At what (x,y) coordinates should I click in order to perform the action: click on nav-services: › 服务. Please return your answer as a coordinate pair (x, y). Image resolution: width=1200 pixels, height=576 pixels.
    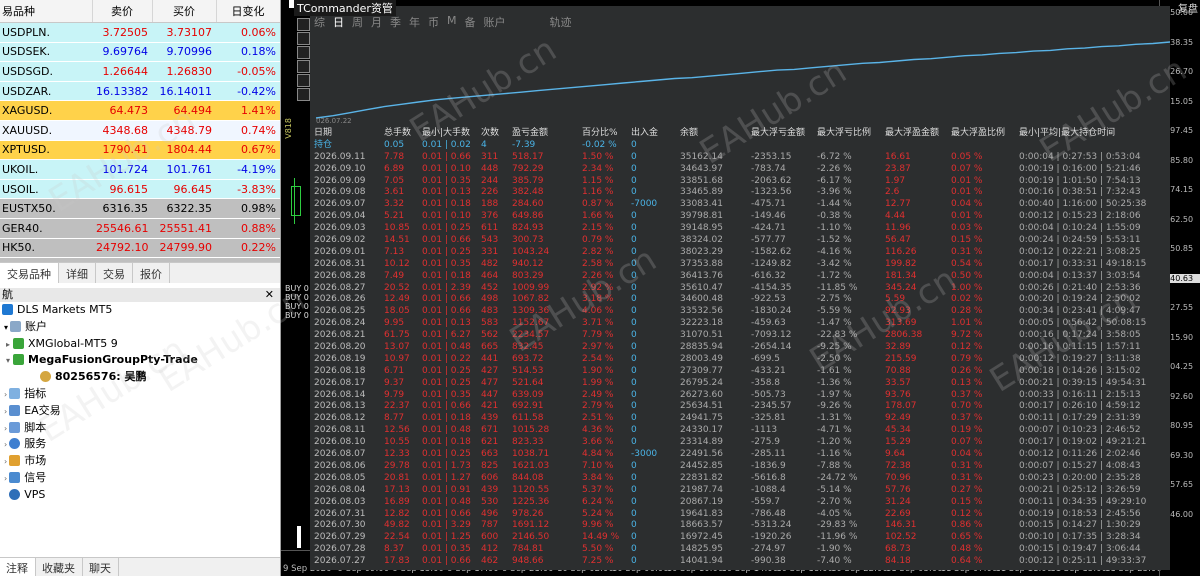
    Looking at the image, I should click on (140, 444).